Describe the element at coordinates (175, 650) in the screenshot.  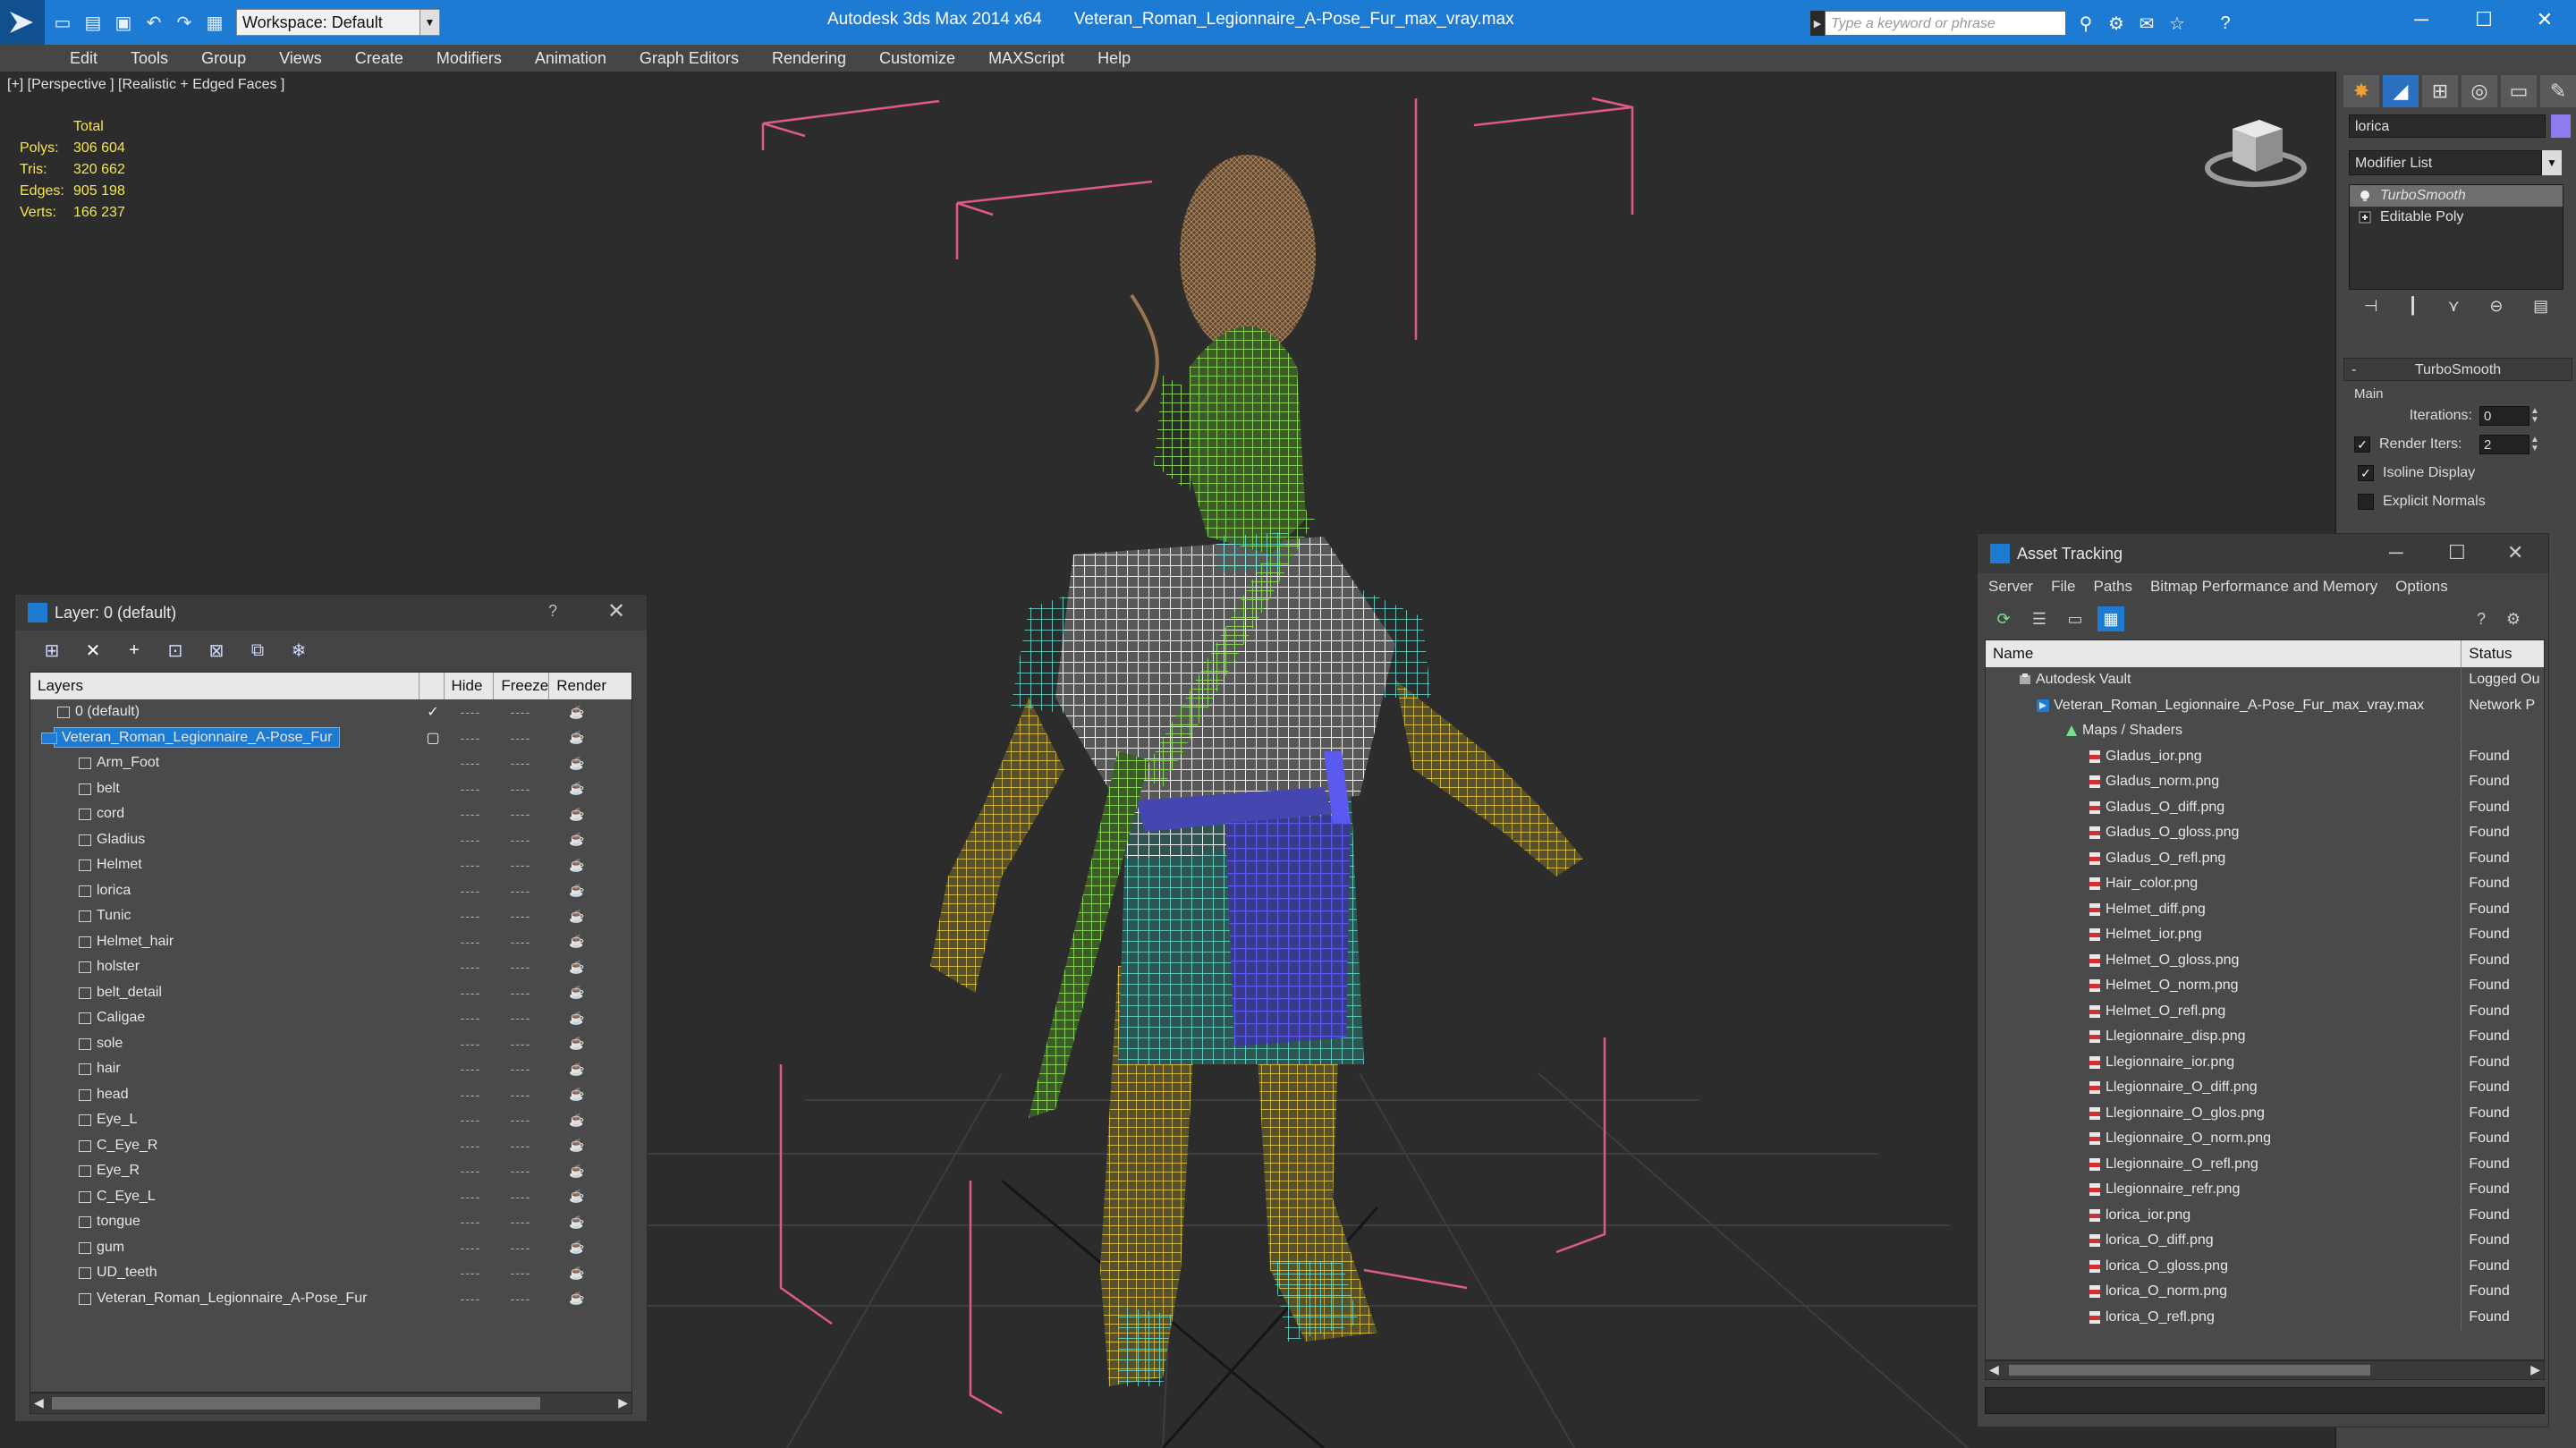
I see `select-objects-icon: ⊡` at that location.